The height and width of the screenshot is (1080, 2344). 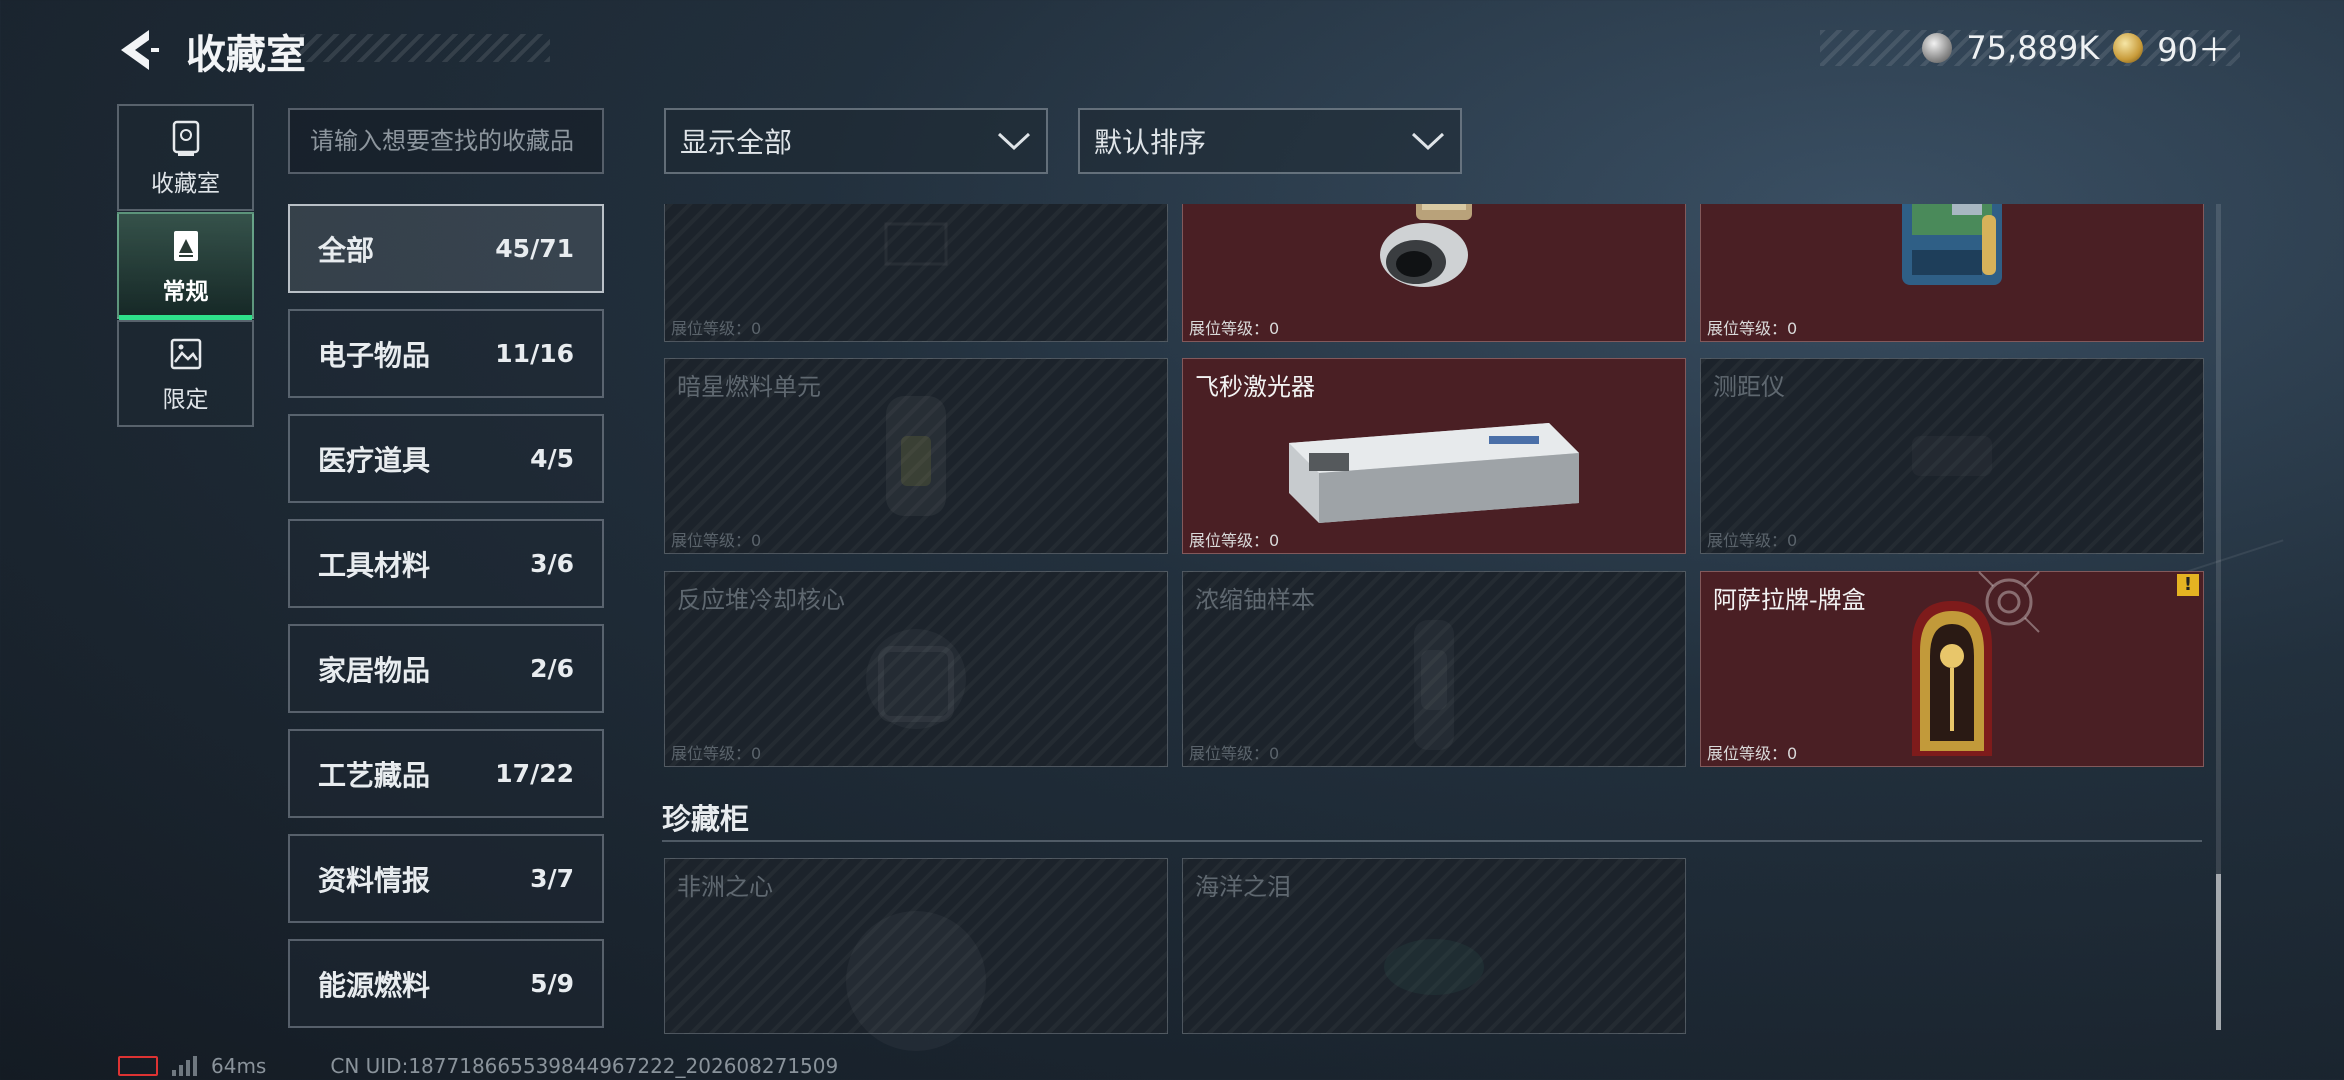 I want to click on circuit-device-icon, so click(x=1952, y=244).